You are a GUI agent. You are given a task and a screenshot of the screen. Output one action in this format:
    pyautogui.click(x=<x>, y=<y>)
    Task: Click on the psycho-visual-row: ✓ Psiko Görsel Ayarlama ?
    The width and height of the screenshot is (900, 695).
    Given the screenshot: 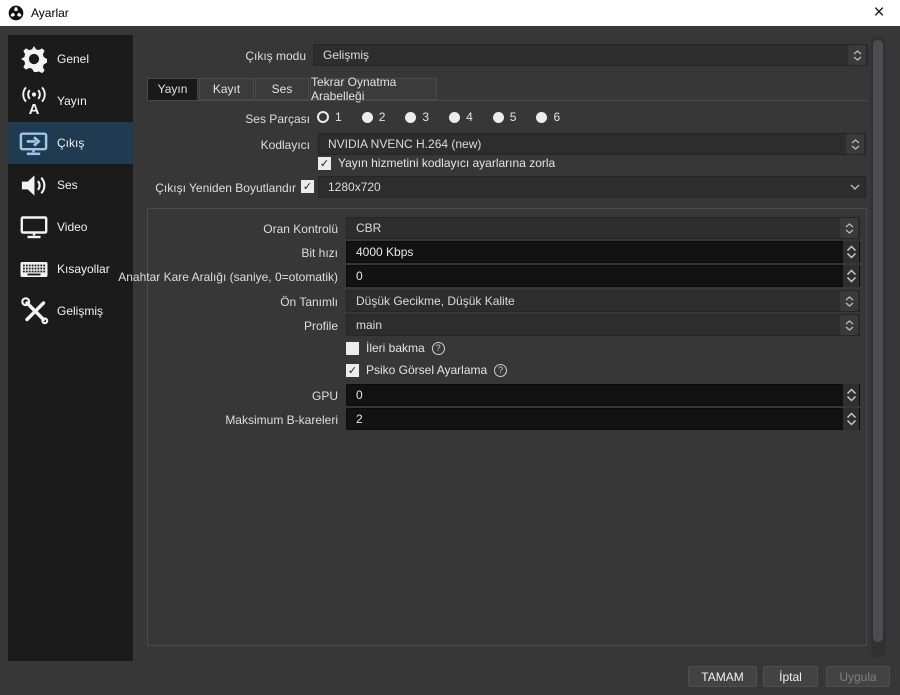 What is the action you would take?
    pyautogui.click(x=427, y=370)
    